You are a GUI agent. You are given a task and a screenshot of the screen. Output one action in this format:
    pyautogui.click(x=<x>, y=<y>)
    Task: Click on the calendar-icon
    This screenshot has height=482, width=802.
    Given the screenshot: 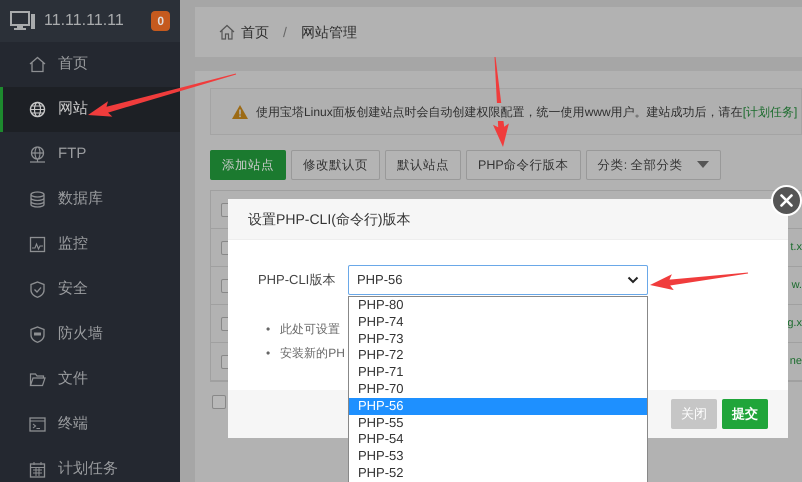 What is the action you would take?
    pyautogui.click(x=37, y=469)
    